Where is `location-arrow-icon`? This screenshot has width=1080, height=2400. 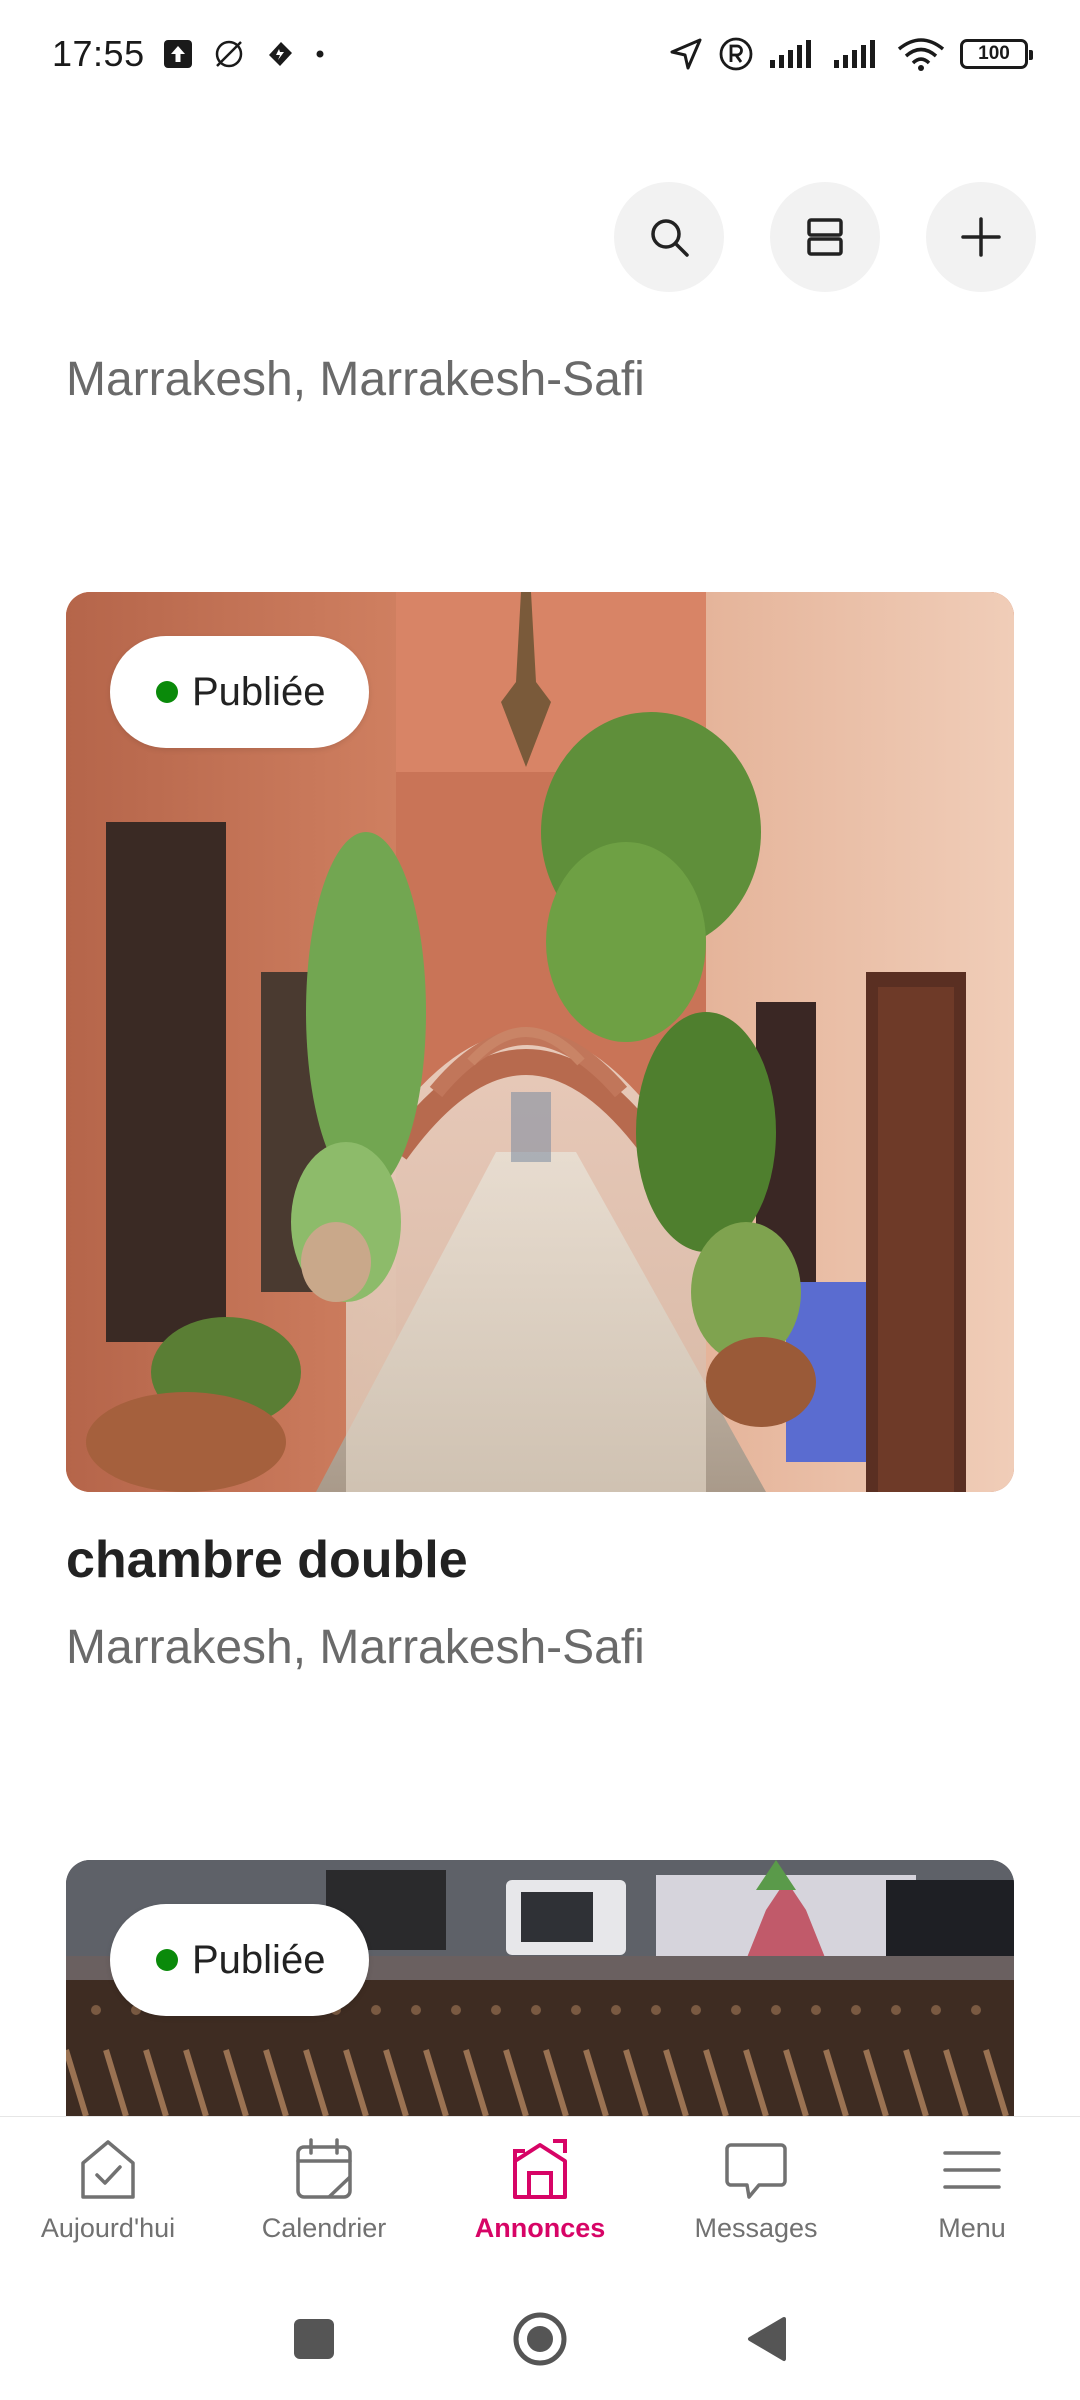 location-arrow-icon is located at coordinates (686, 54).